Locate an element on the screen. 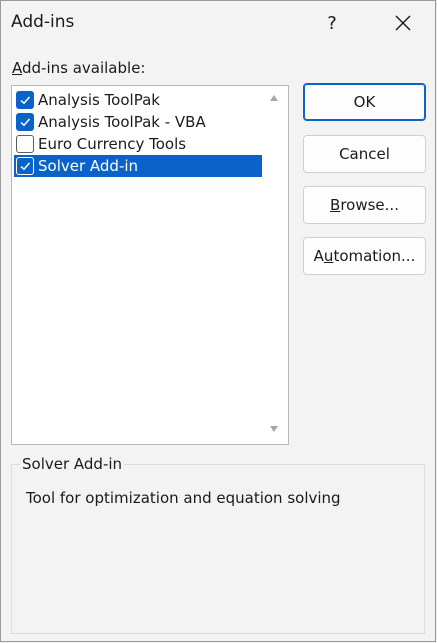 Image resolution: width=437 pixels, height=643 pixels. list-item-euro-currency-tools: Euro Currency Tools is located at coordinates (138, 144).